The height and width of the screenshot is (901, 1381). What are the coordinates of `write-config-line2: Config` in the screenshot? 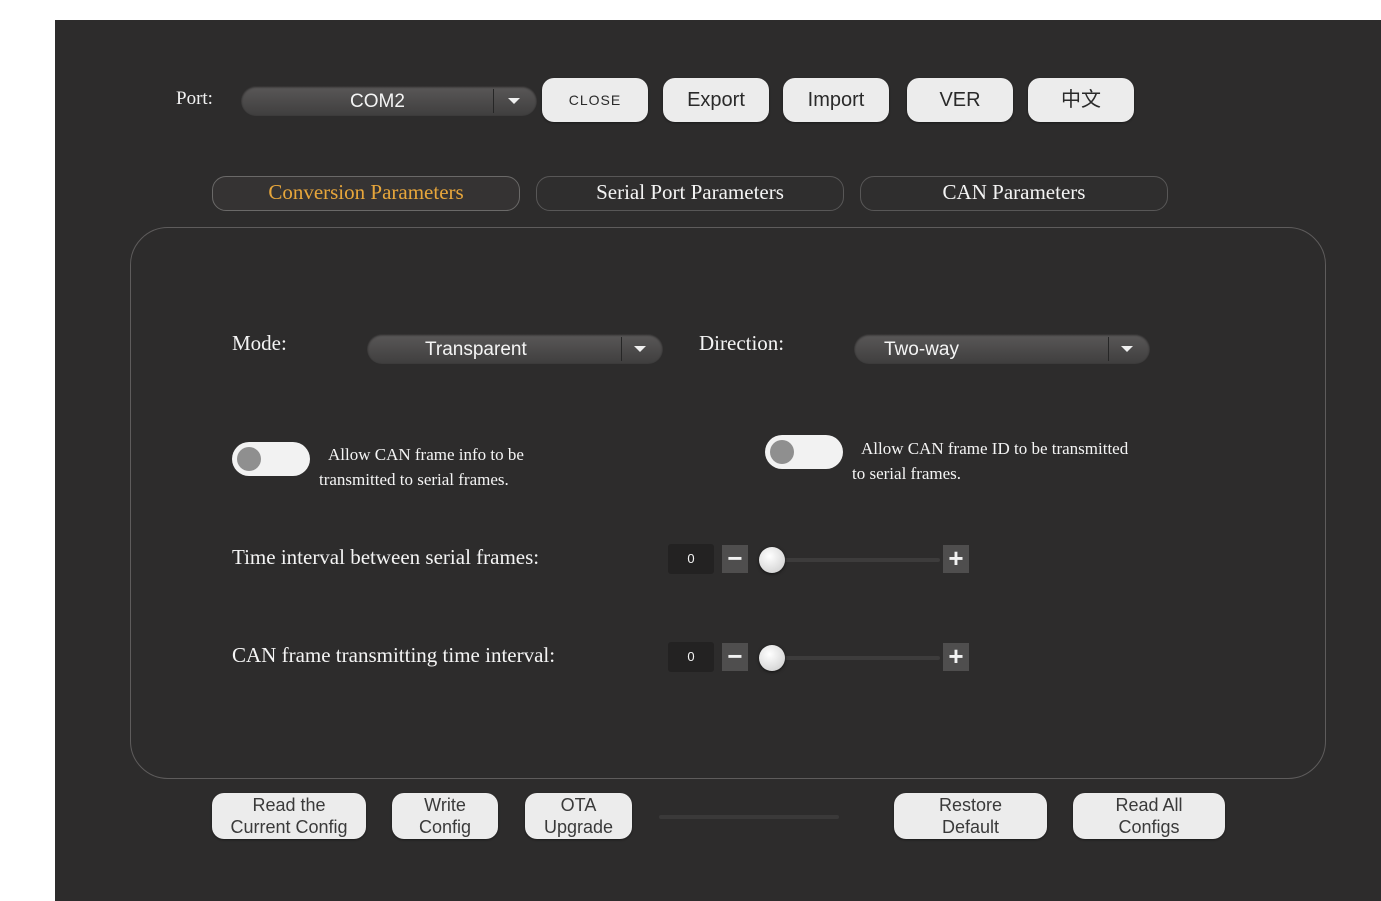 It's located at (445, 827).